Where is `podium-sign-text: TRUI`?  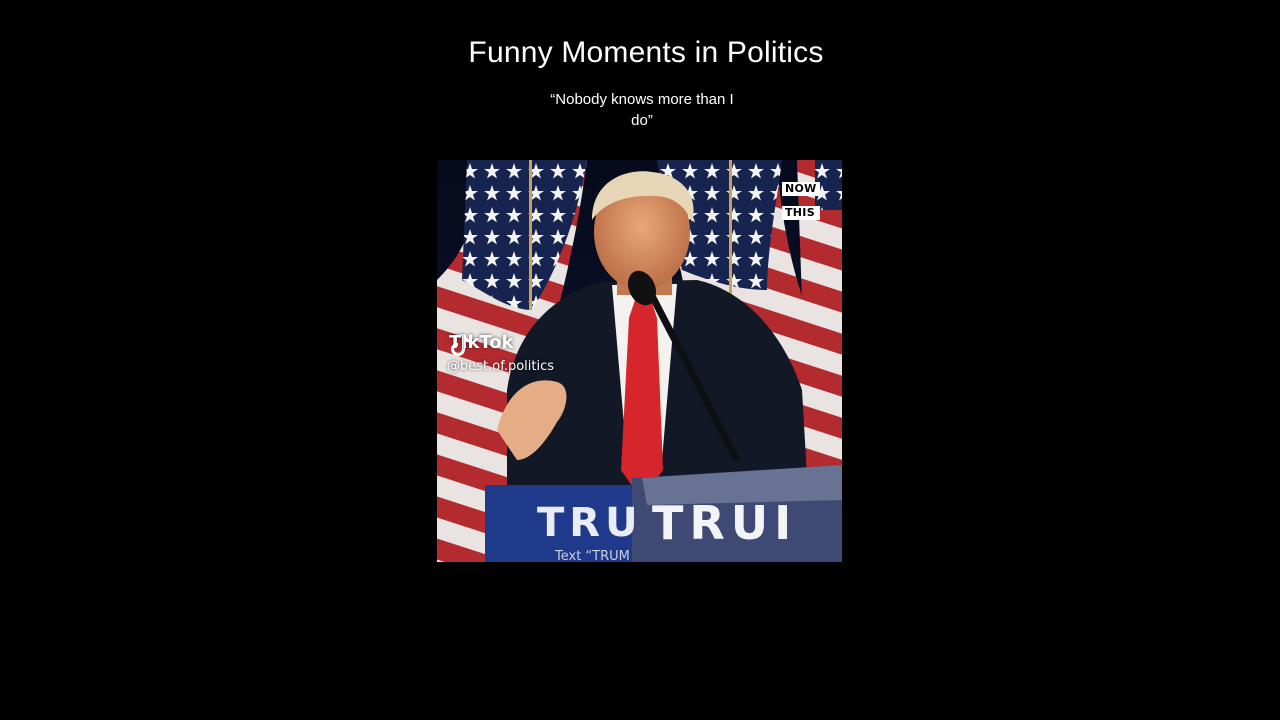
podium-sign-text: TRUI is located at coordinates (725, 523).